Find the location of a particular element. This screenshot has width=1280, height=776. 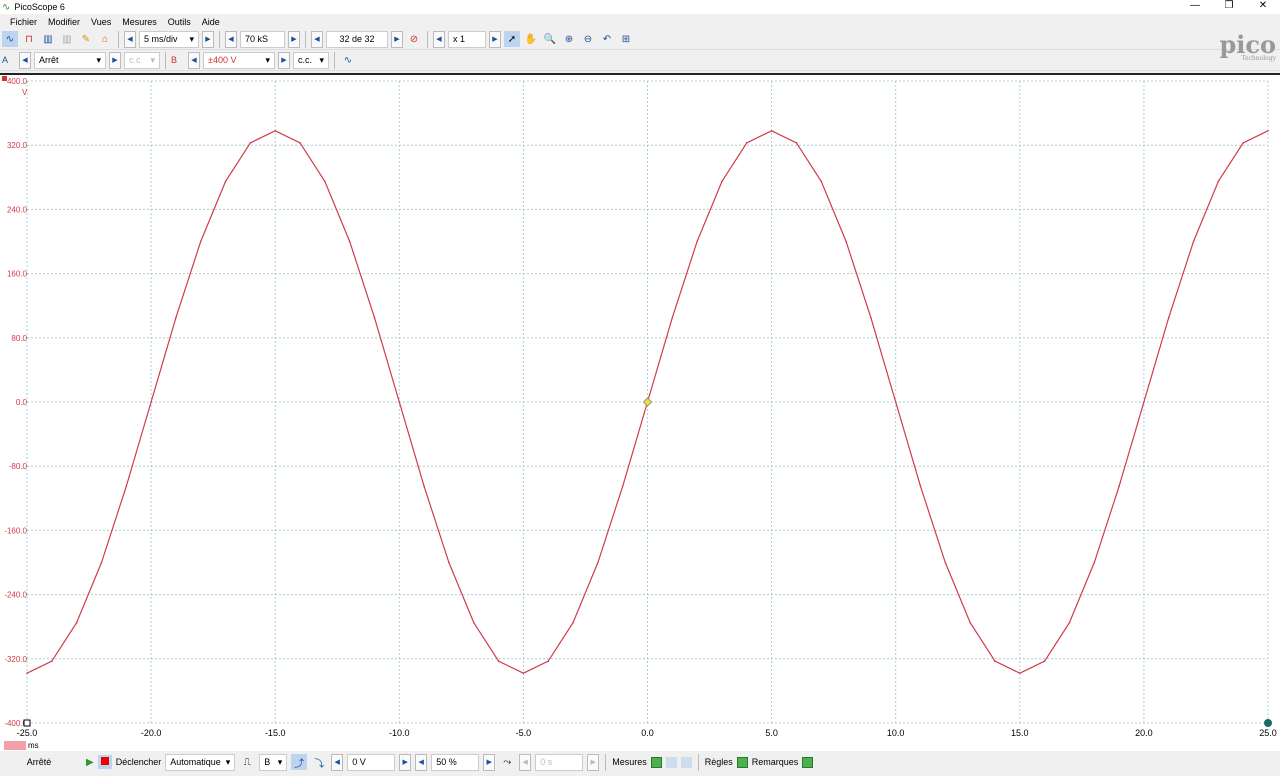

scope-mode-icon: ∿ is located at coordinates (10, 39).